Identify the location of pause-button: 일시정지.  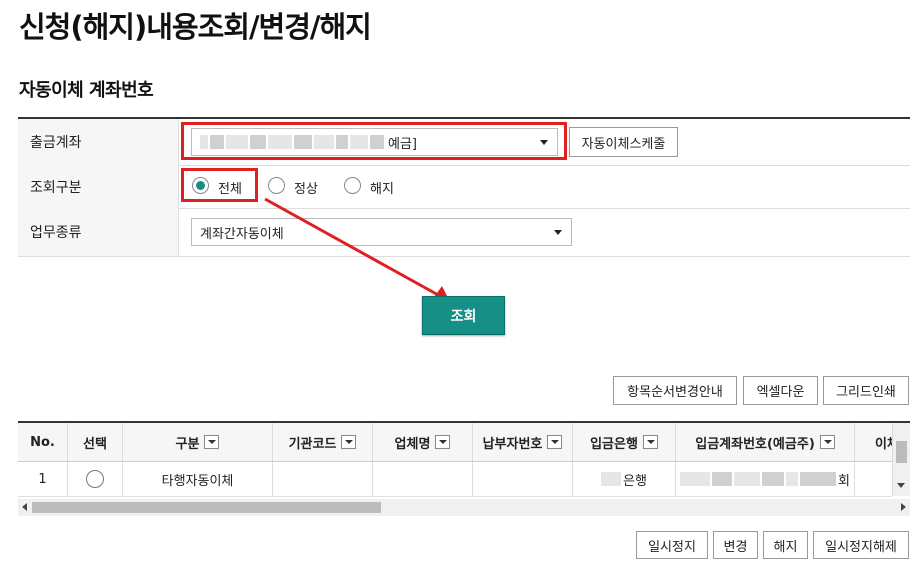
(672, 545).